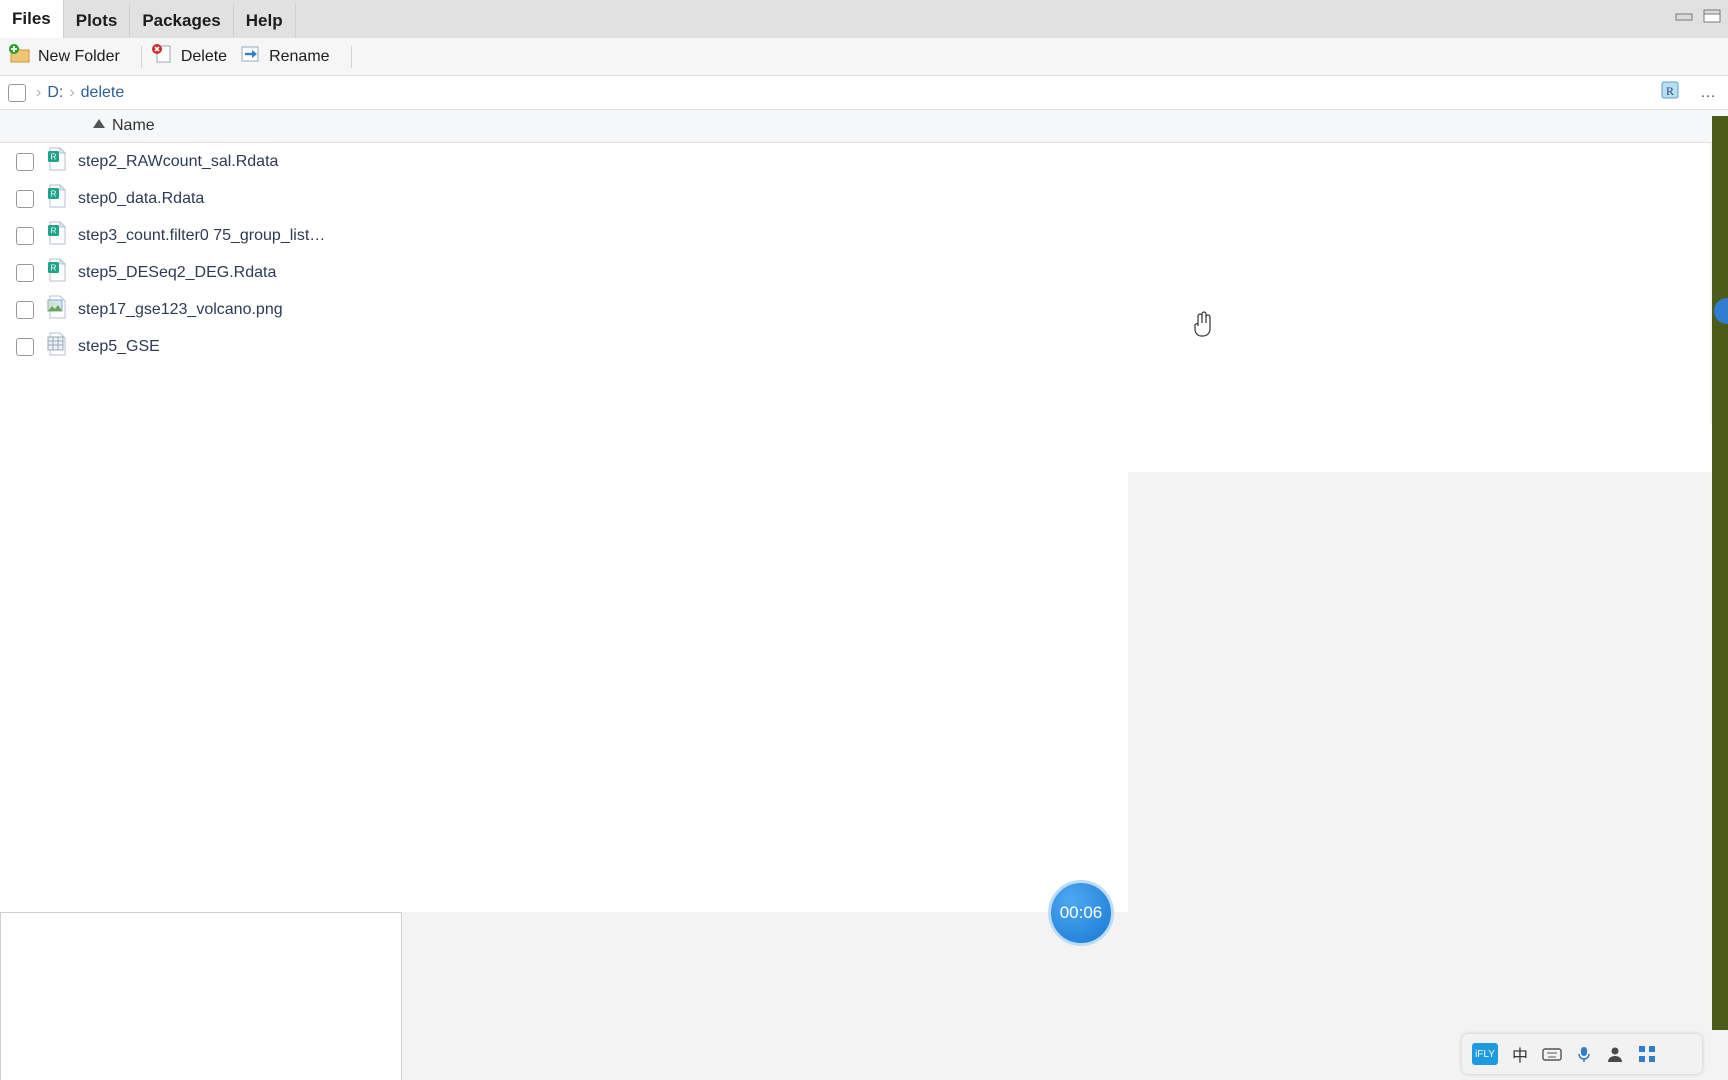  Describe the element at coordinates (1202, 323) in the screenshot. I see `mouse-cursor` at that location.